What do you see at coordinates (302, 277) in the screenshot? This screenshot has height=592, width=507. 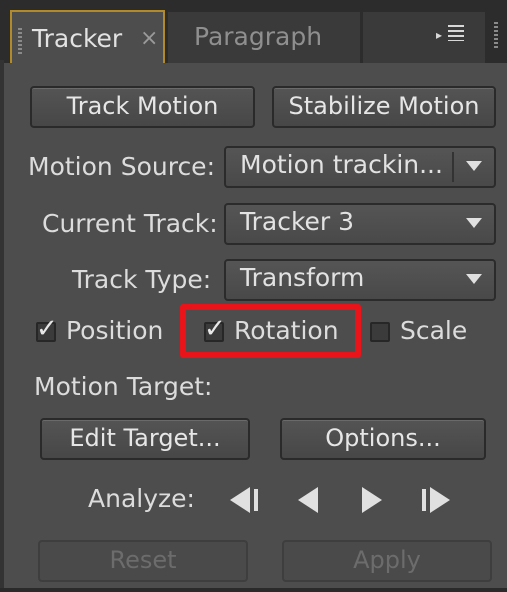 I see `track-type-value: Transform` at bounding box center [302, 277].